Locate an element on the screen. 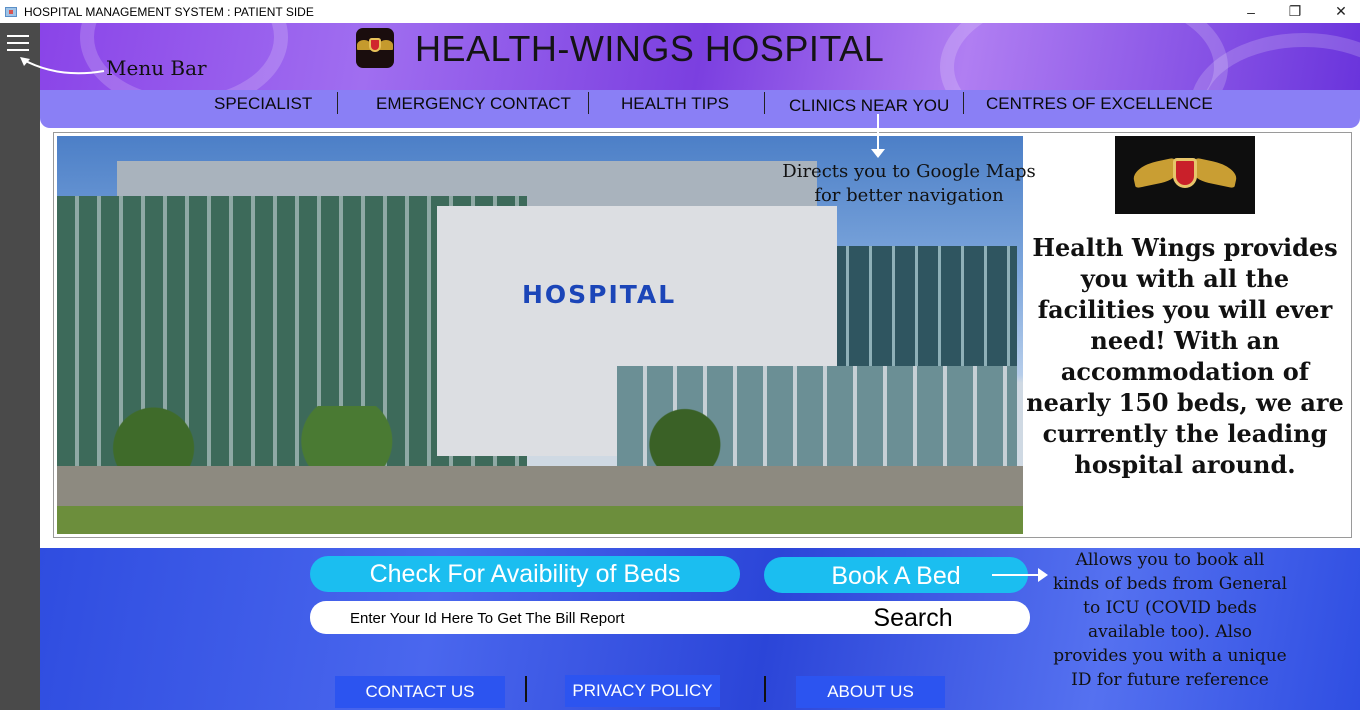 This screenshot has width=1366, height=710. arrow-down-icon is located at coordinates (878, 136).